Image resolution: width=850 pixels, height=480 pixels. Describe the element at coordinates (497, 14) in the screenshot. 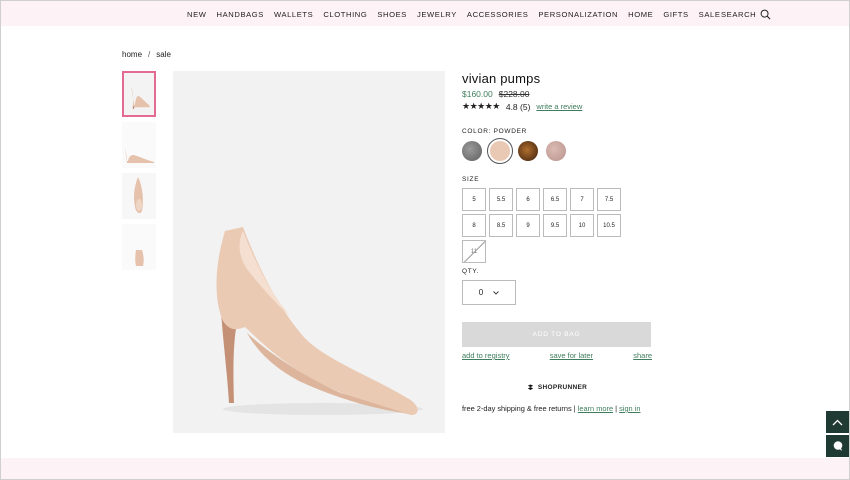

I see `nav-item-accessories: ACCESSORIES` at that location.